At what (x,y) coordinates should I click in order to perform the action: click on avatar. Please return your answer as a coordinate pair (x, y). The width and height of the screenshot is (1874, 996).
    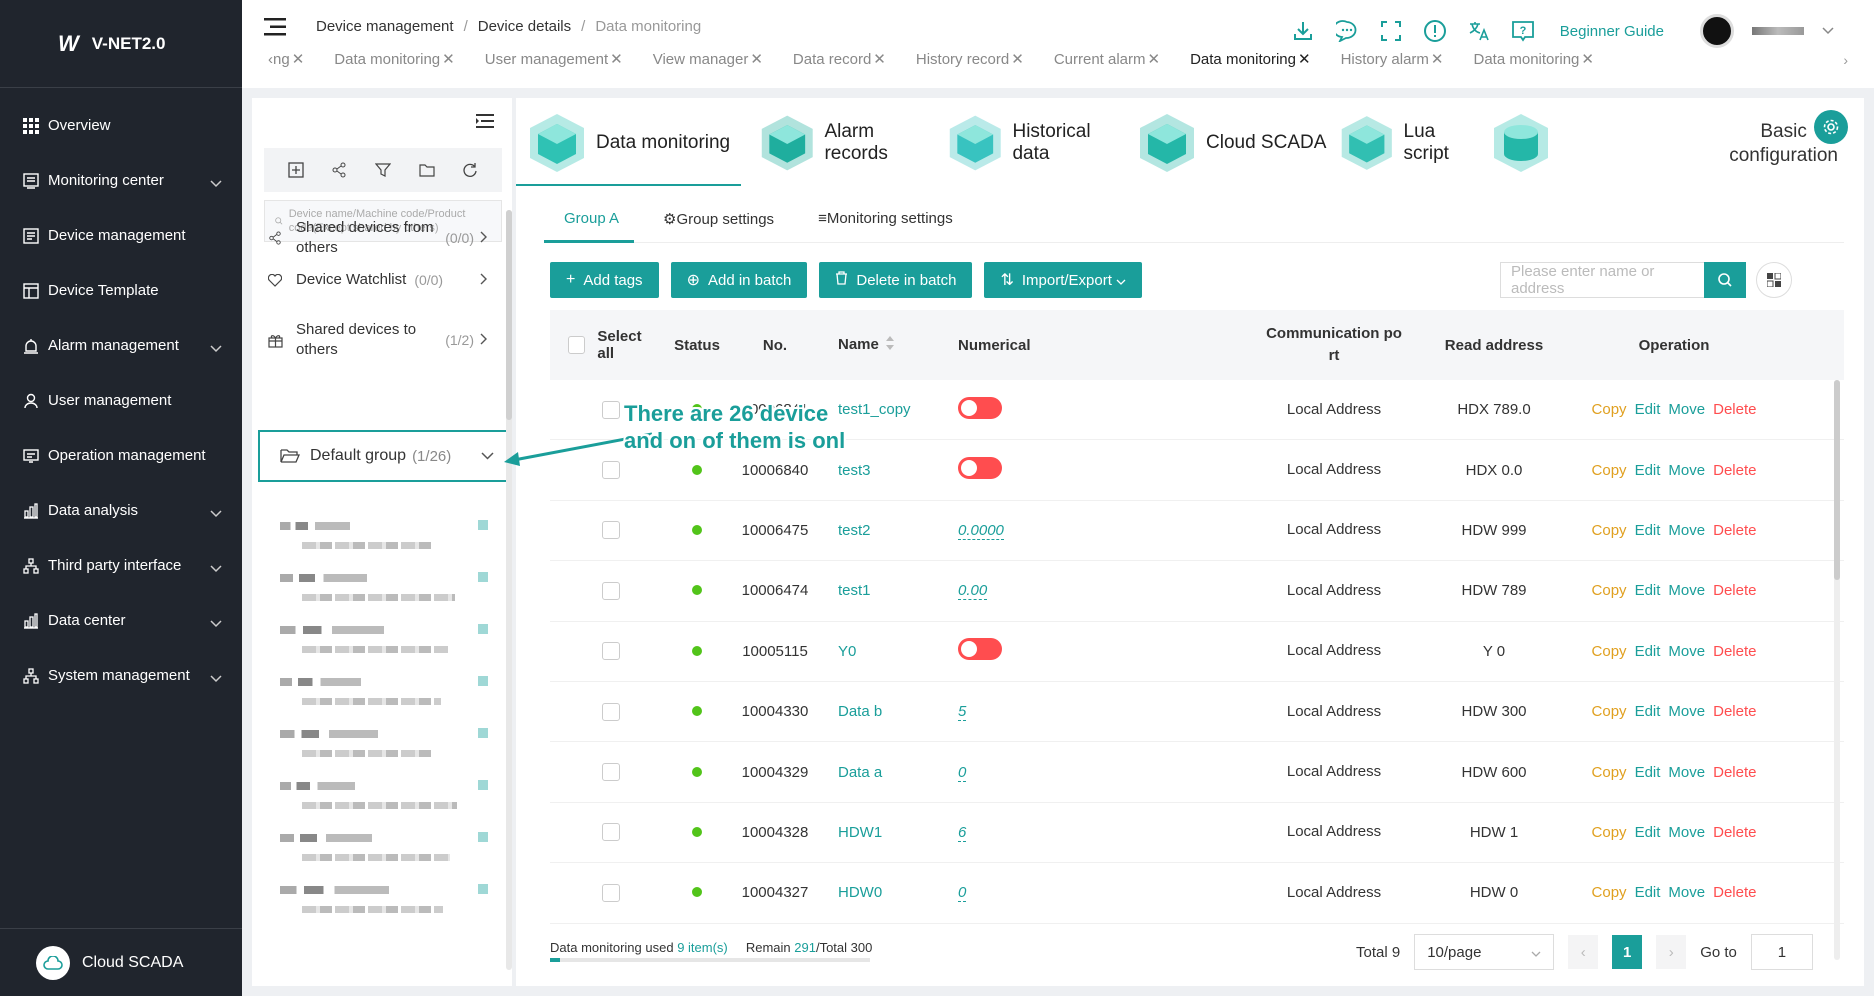
    Looking at the image, I should click on (1717, 31).